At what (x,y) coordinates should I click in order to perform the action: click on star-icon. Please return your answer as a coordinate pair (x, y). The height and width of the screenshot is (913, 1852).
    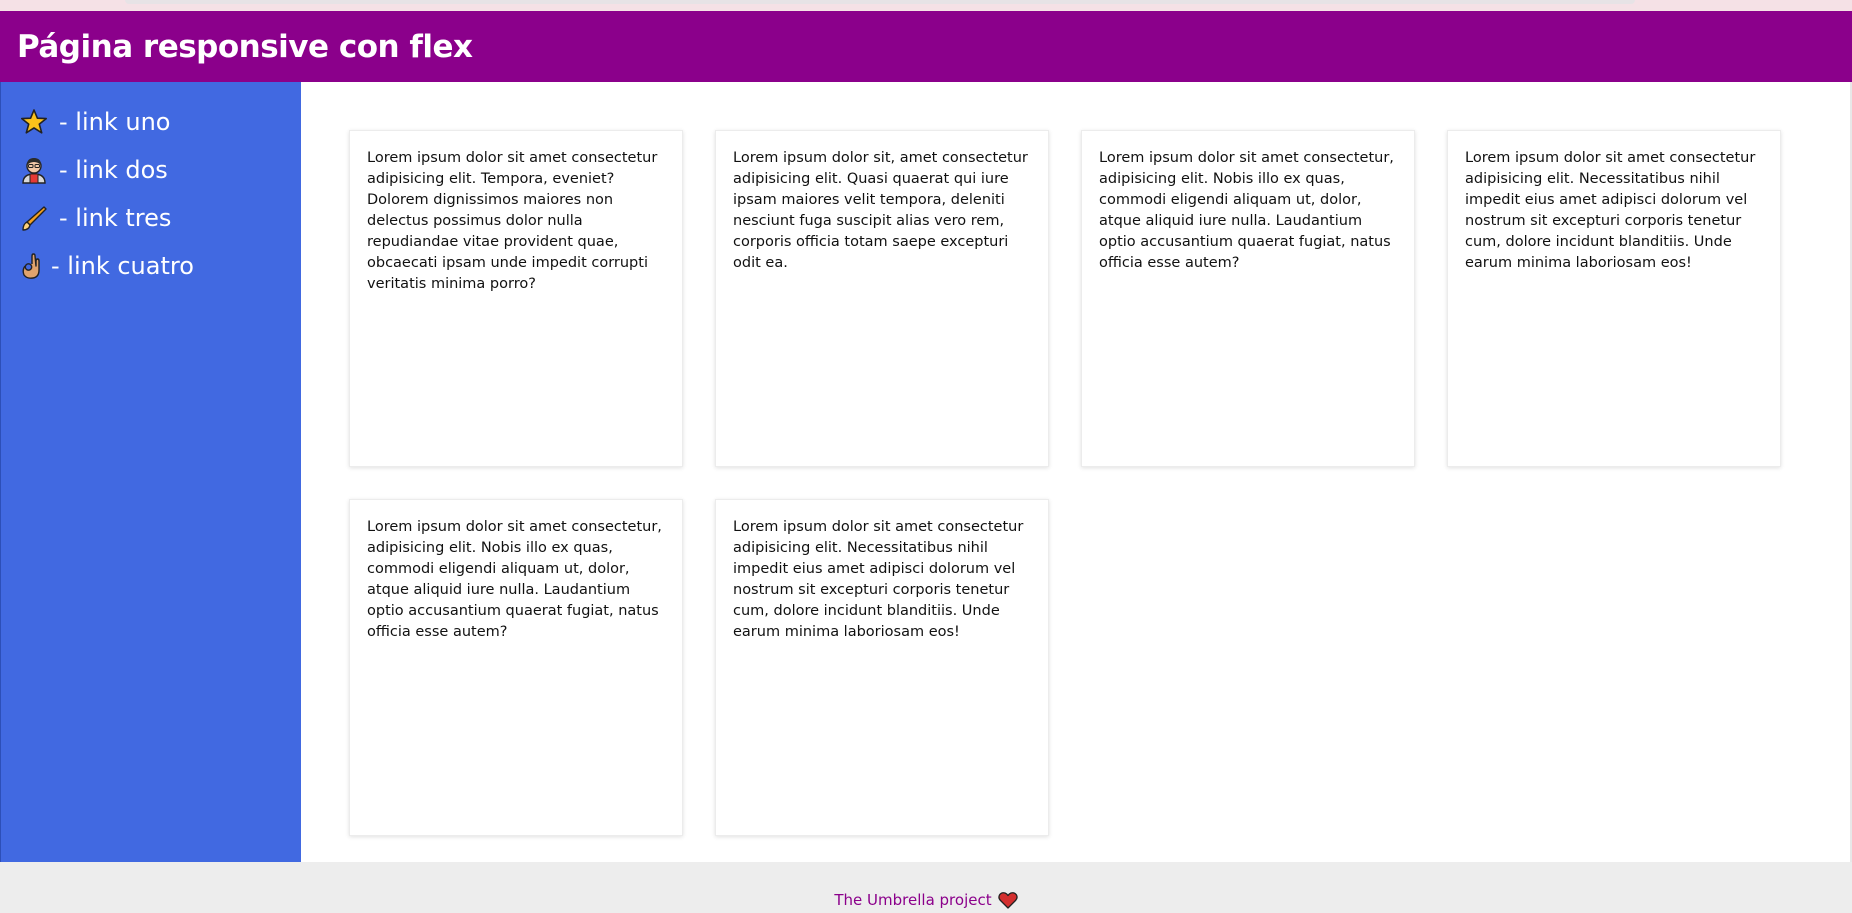
    Looking at the image, I should click on (34, 122).